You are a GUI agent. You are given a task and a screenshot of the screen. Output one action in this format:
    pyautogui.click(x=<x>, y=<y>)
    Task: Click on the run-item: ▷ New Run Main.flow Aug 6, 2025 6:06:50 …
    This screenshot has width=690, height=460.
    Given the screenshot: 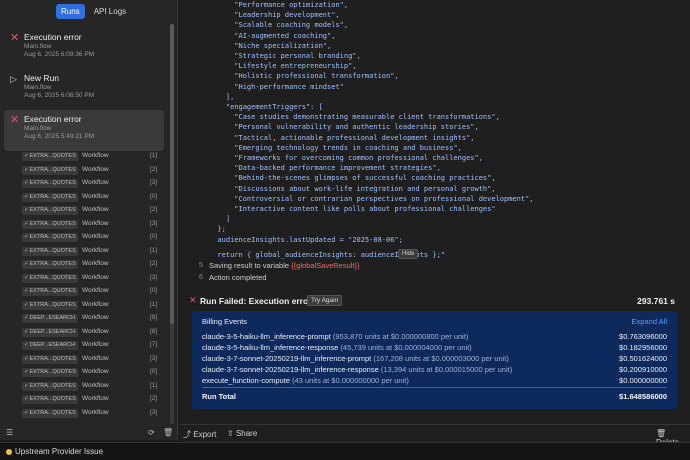 What is the action you would take?
    pyautogui.click(x=84, y=89)
    